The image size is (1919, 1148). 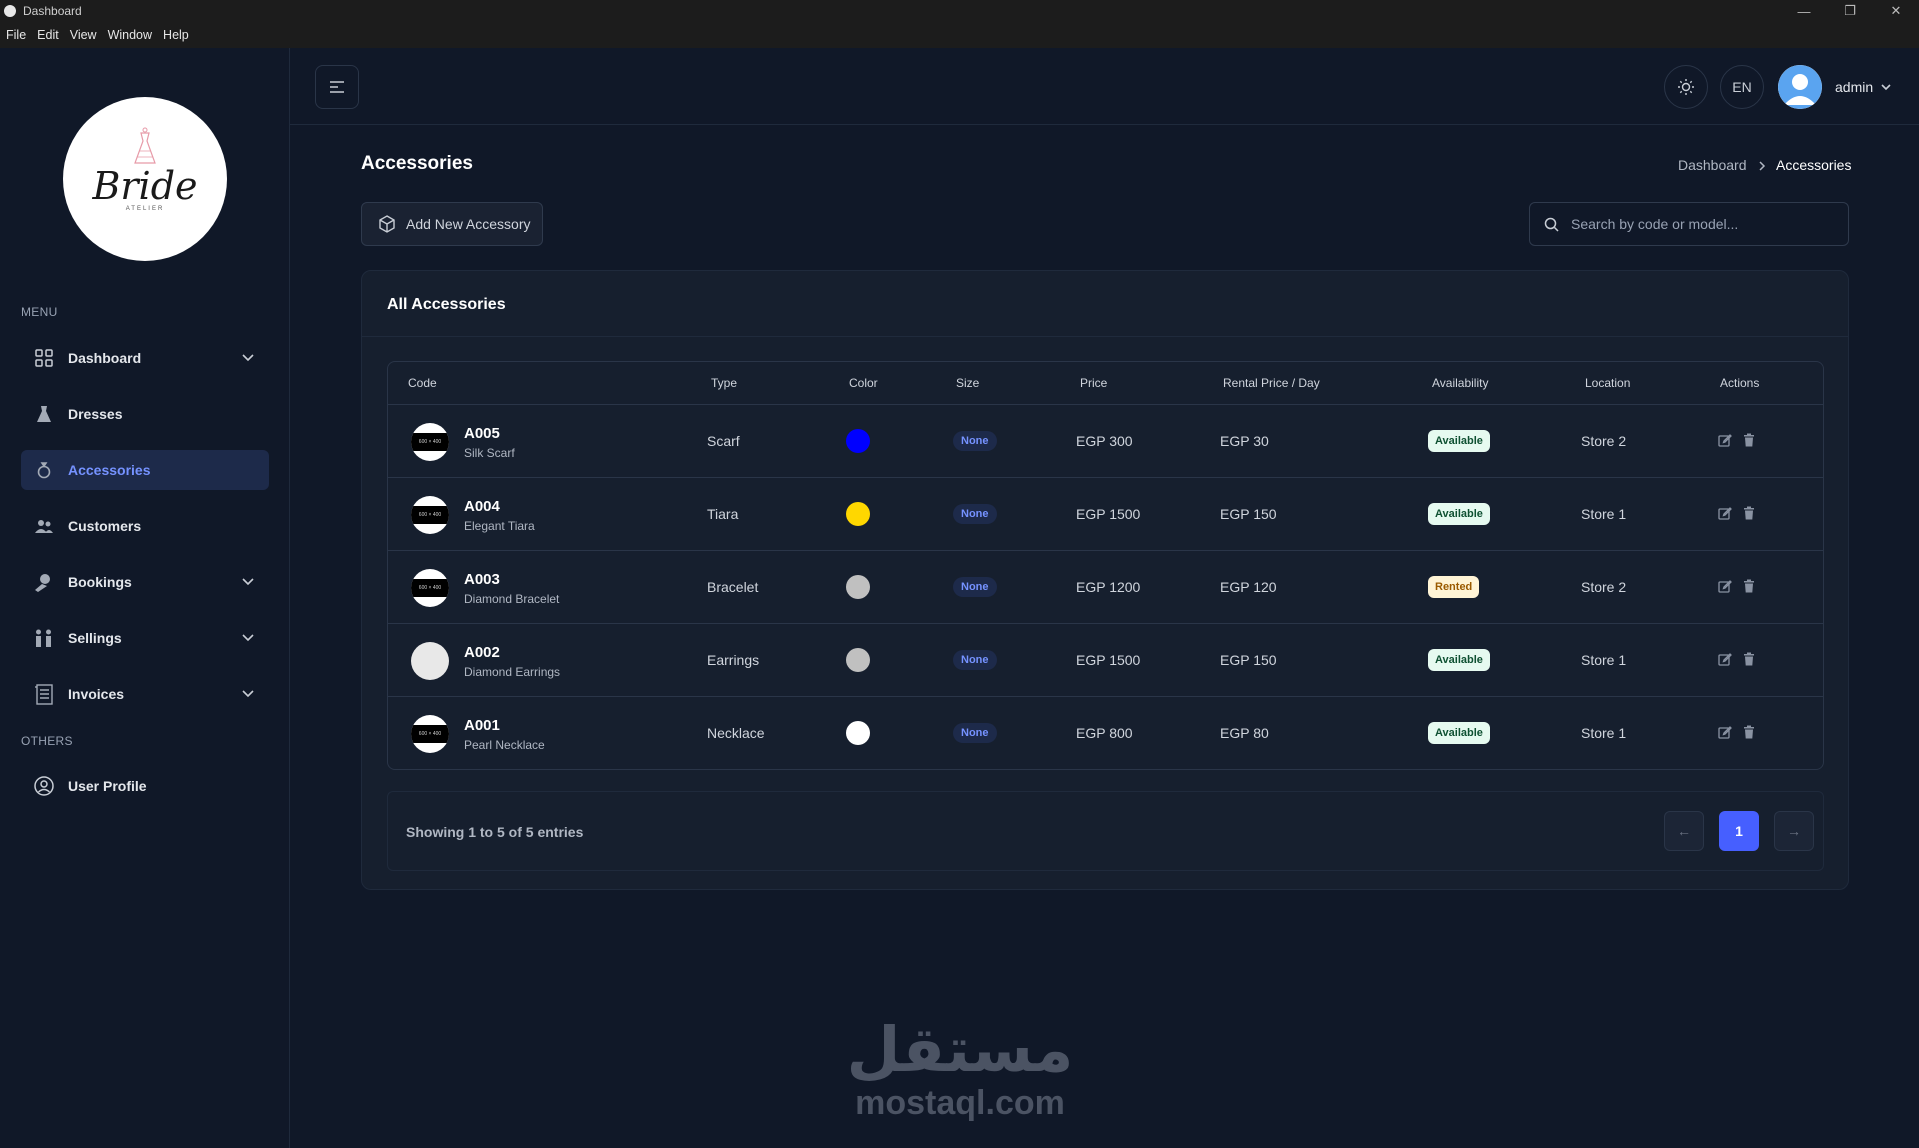 What do you see at coordinates (724, 383) in the screenshot?
I see `col-type: Type` at bounding box center [724, 383].